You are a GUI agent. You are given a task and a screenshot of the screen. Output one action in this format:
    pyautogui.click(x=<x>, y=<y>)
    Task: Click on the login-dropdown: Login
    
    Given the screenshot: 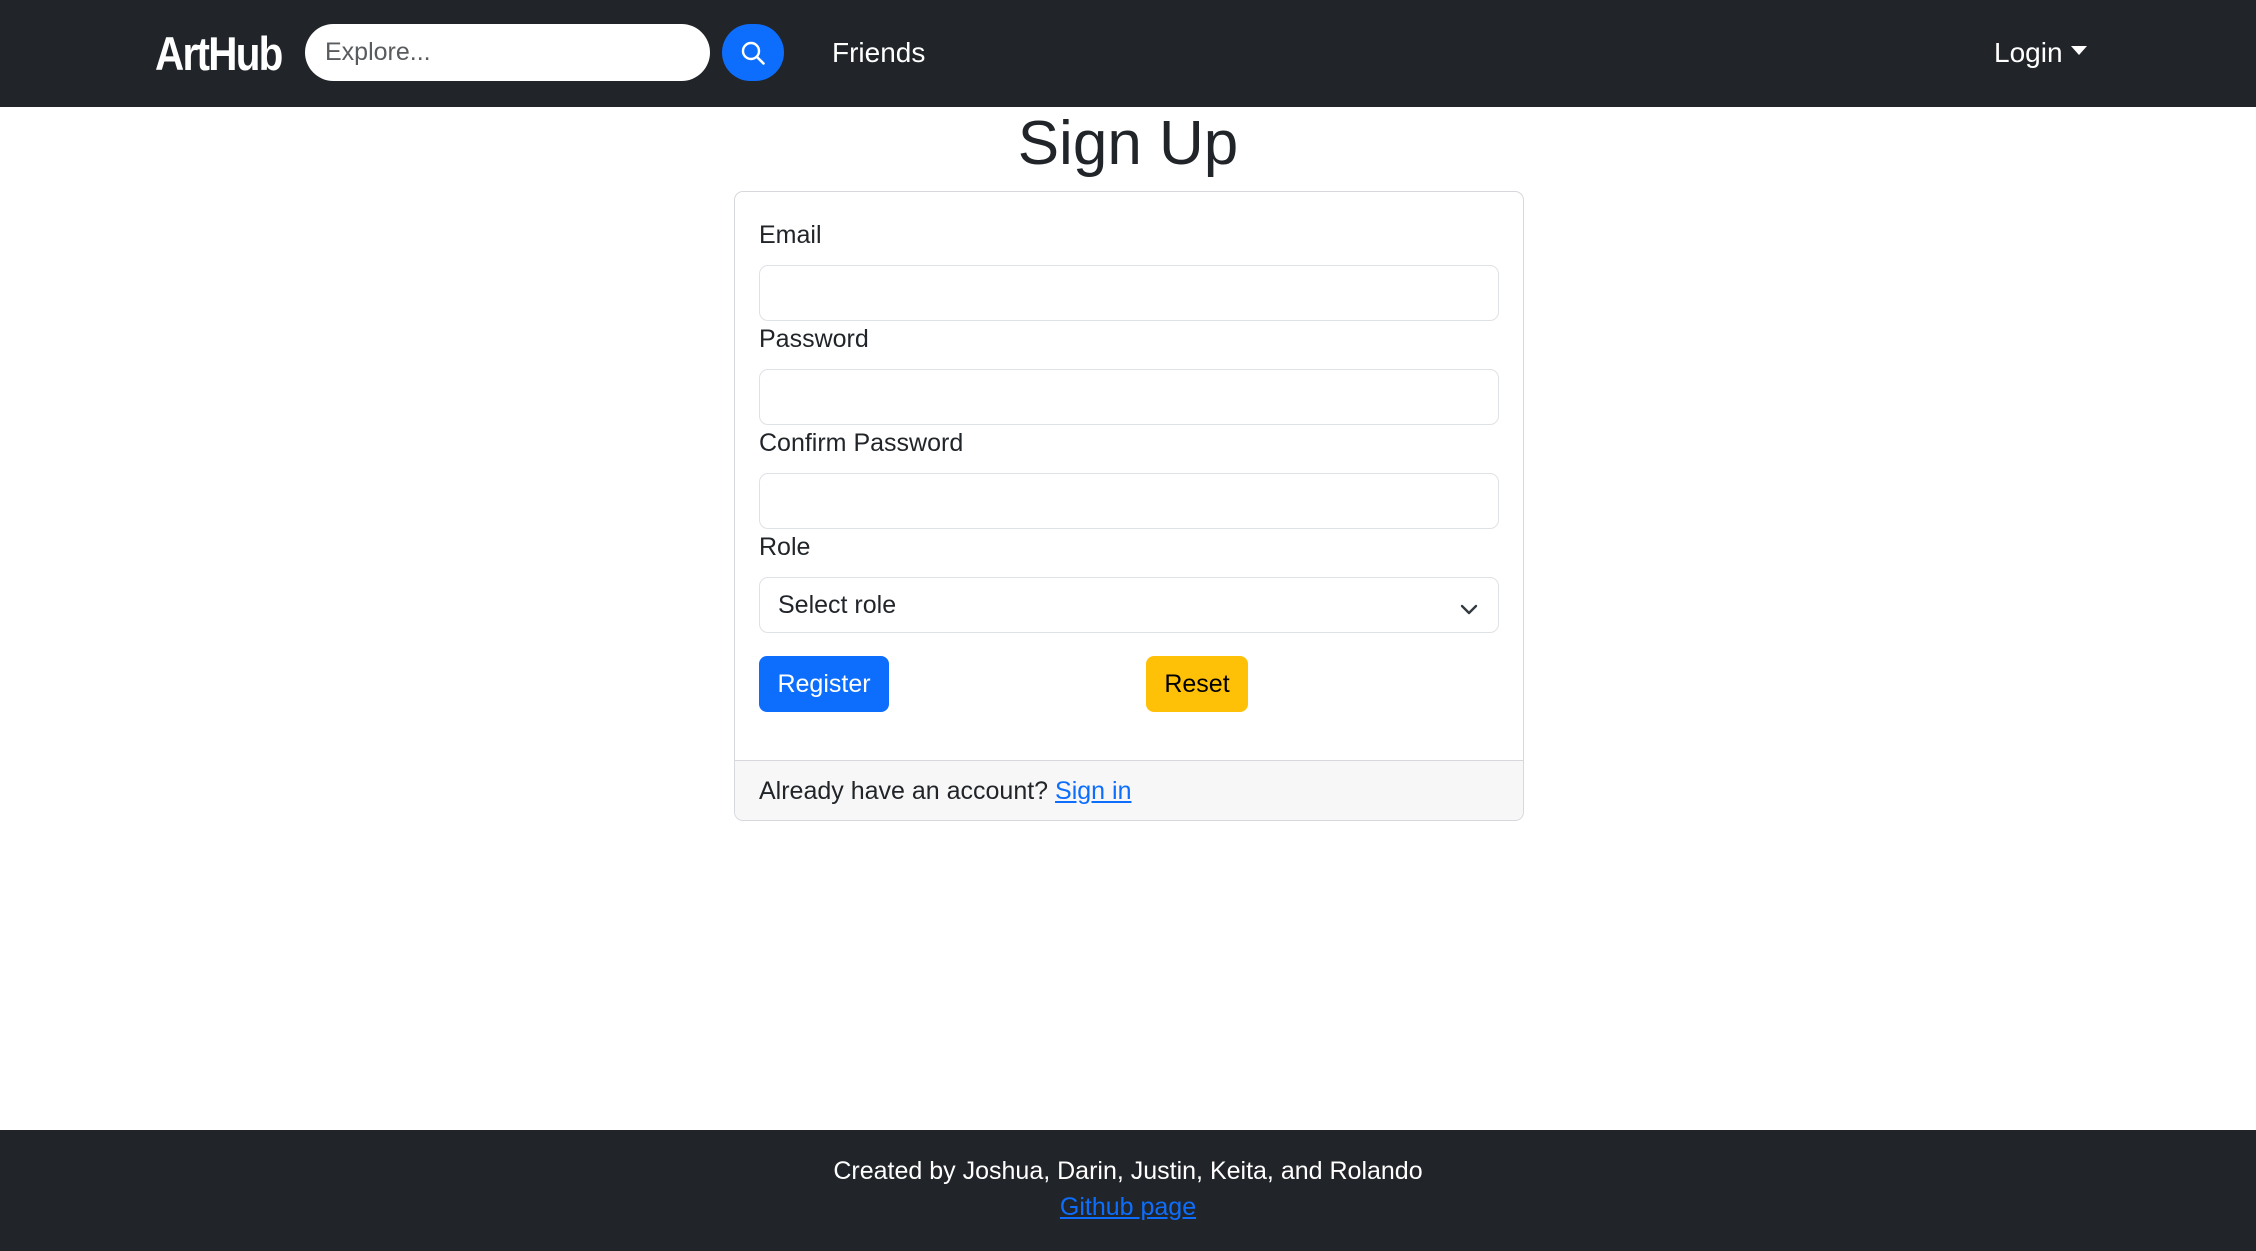 What is the action you would take?
    pyautogui.click(x=2040, y=52)
    